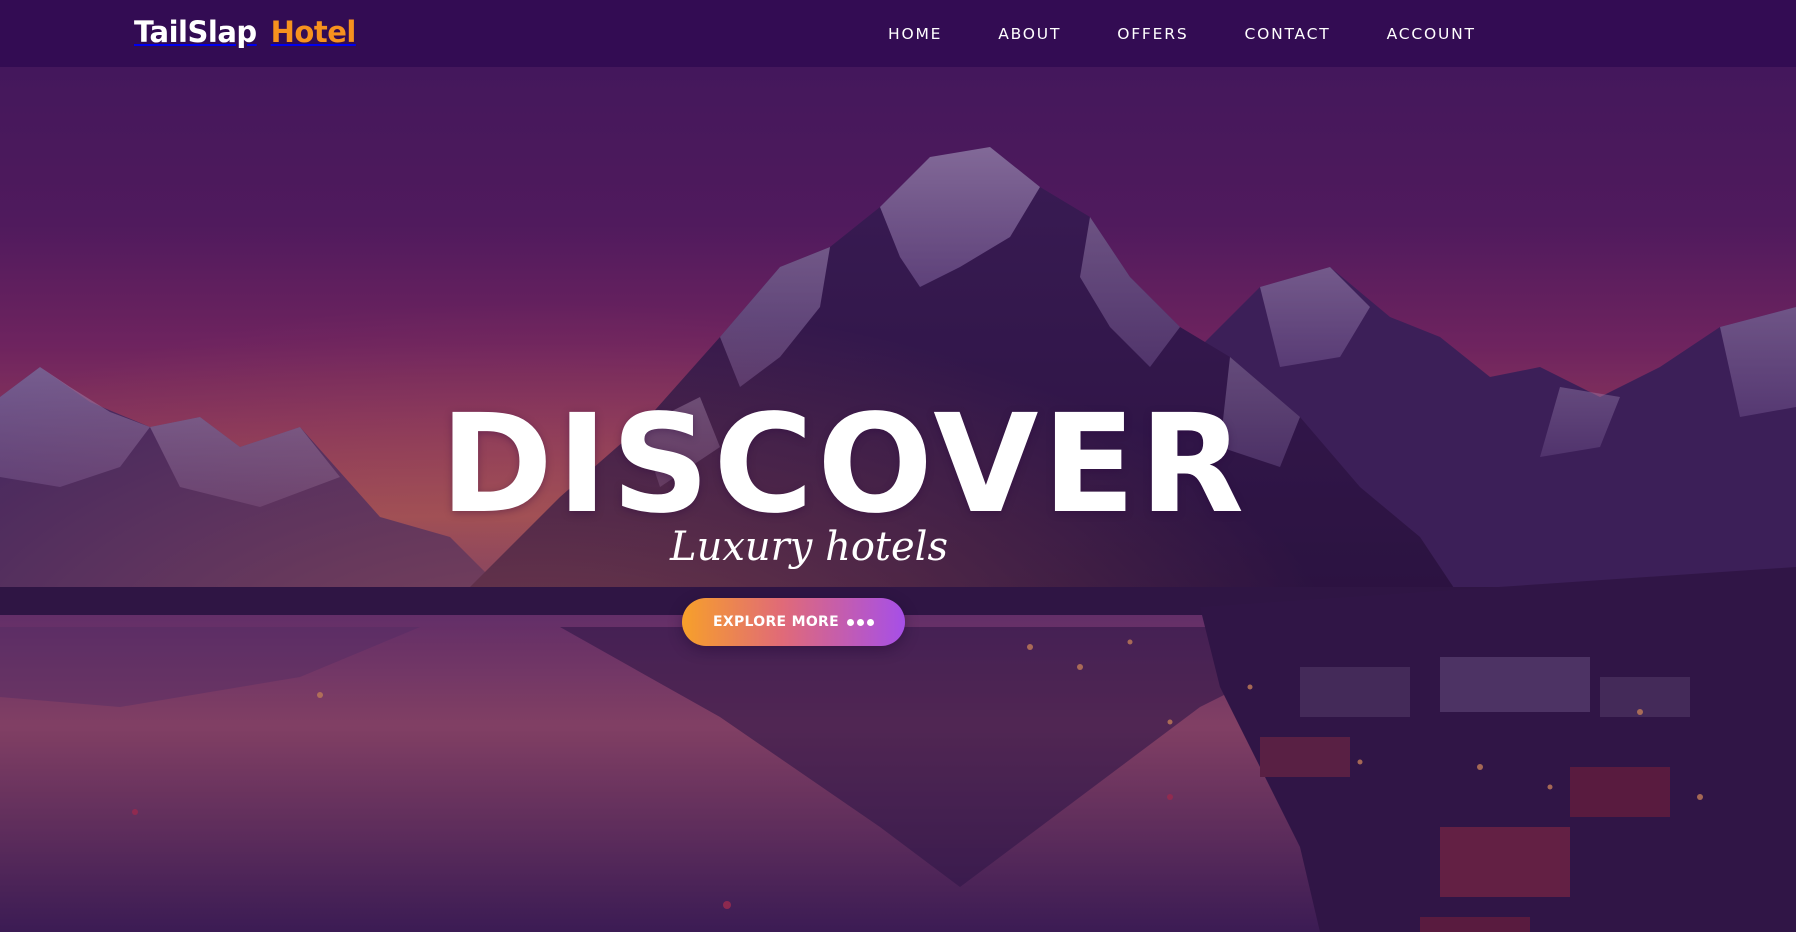  I want to click on nav-home-link: HOME, so click(915, 34).